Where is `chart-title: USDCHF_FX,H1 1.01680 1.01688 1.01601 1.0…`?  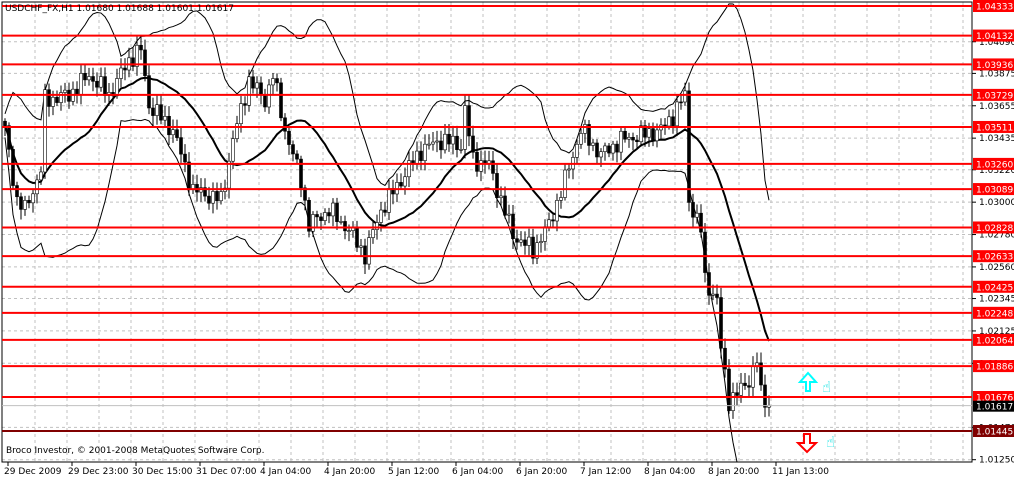 chart-title: USDCHF_FX,H1 1.01680 1.01688 1.01601 1.0… is located at coordinates (119, 9).